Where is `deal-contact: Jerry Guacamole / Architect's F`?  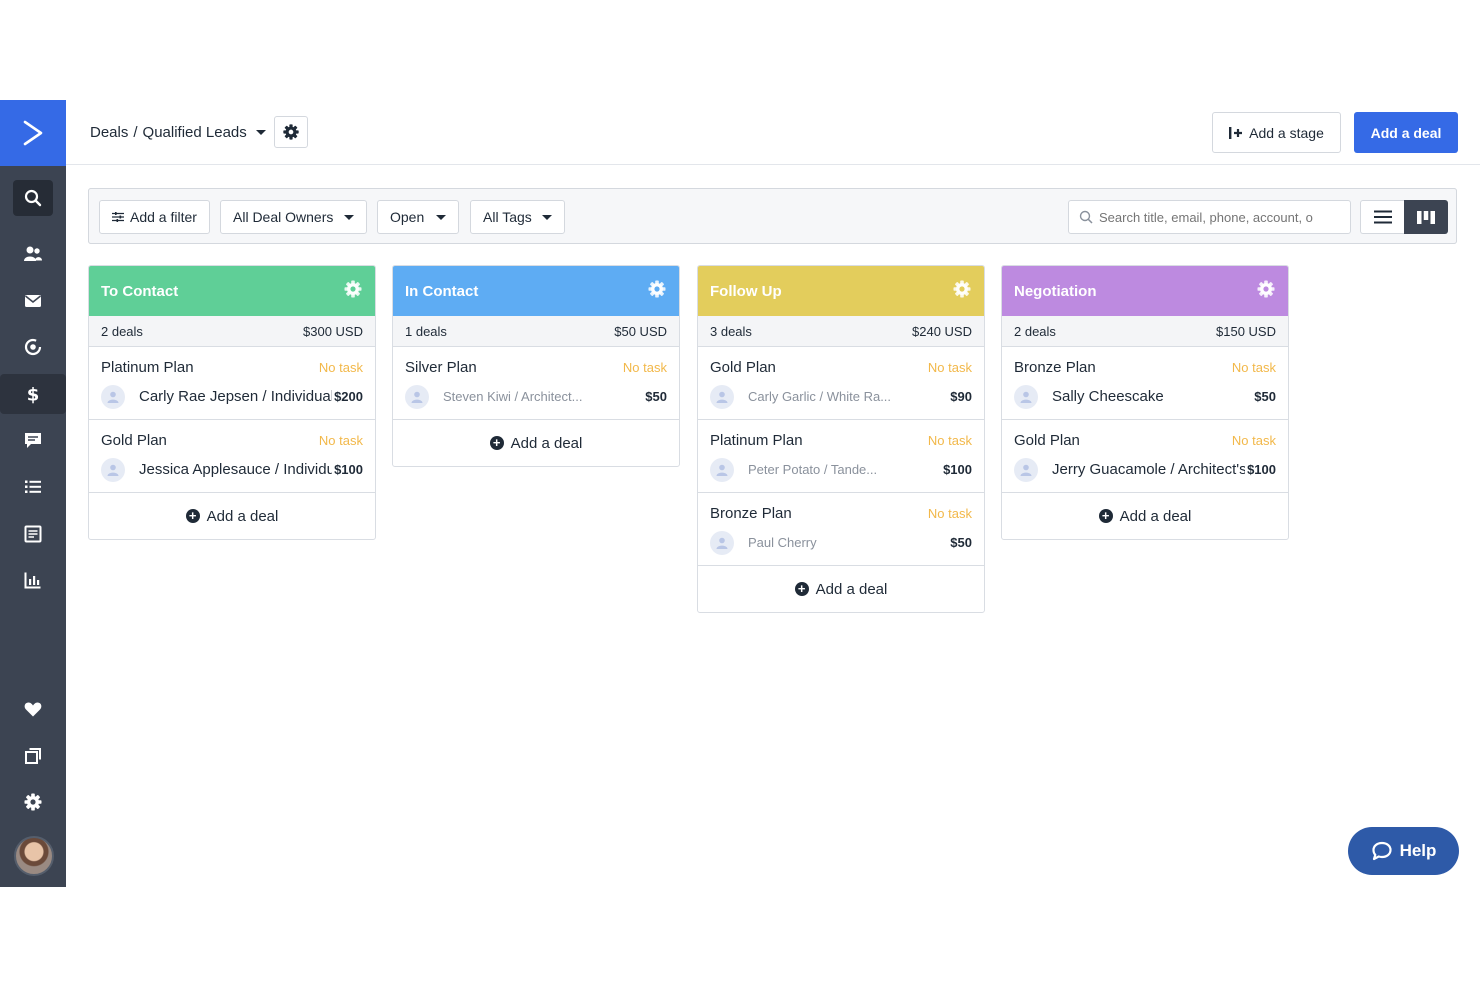
deal-contact: Jerry Guacamole / Architect's F is located at coordinates (1150, 469).